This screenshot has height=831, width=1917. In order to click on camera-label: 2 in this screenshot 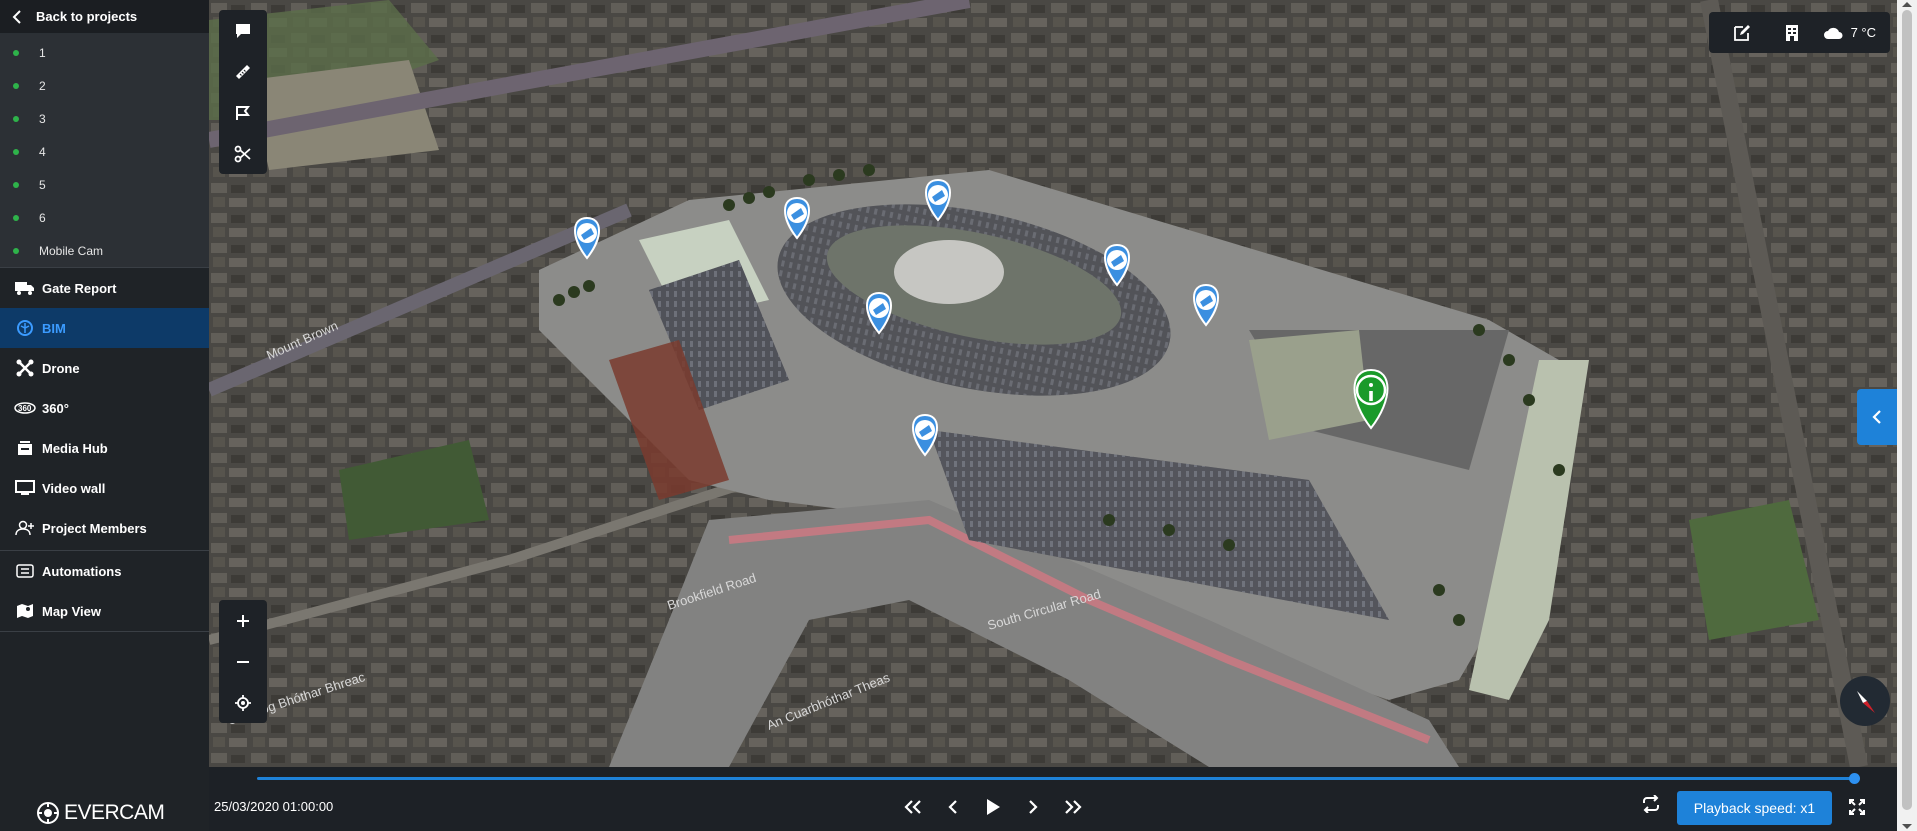, I will do `click(42, 85)`.